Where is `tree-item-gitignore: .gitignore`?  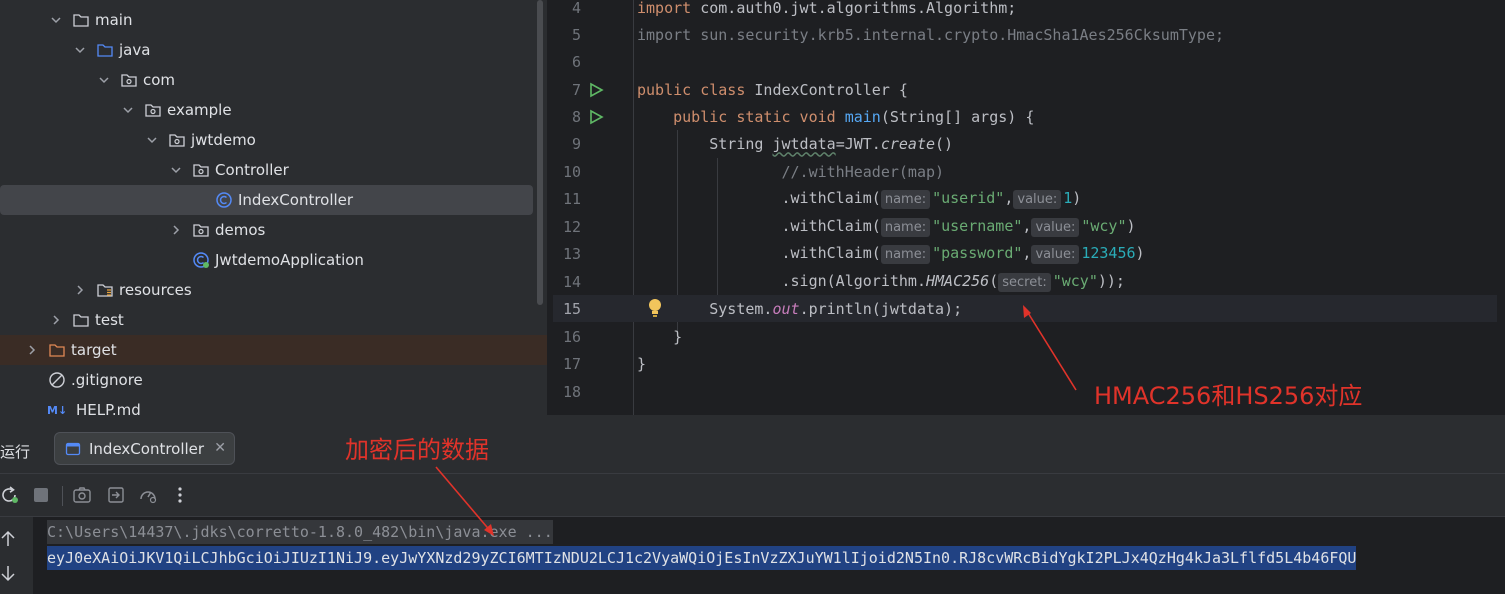 tree-item-gitignore: .gitignore is located at coordinates (273, 380).